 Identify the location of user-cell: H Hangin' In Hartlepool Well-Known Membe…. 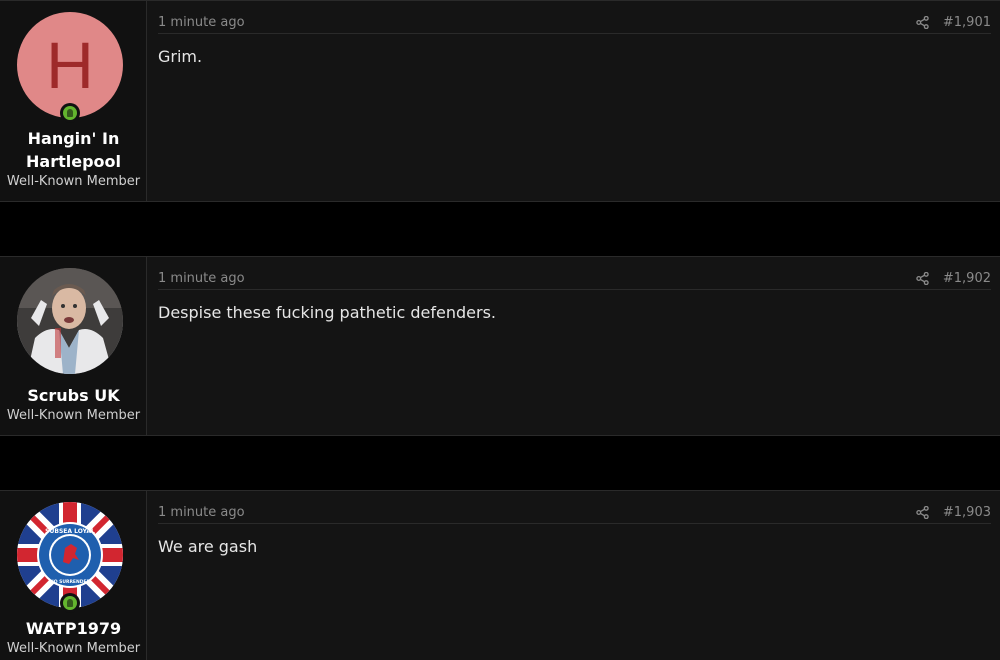
(73, 101).